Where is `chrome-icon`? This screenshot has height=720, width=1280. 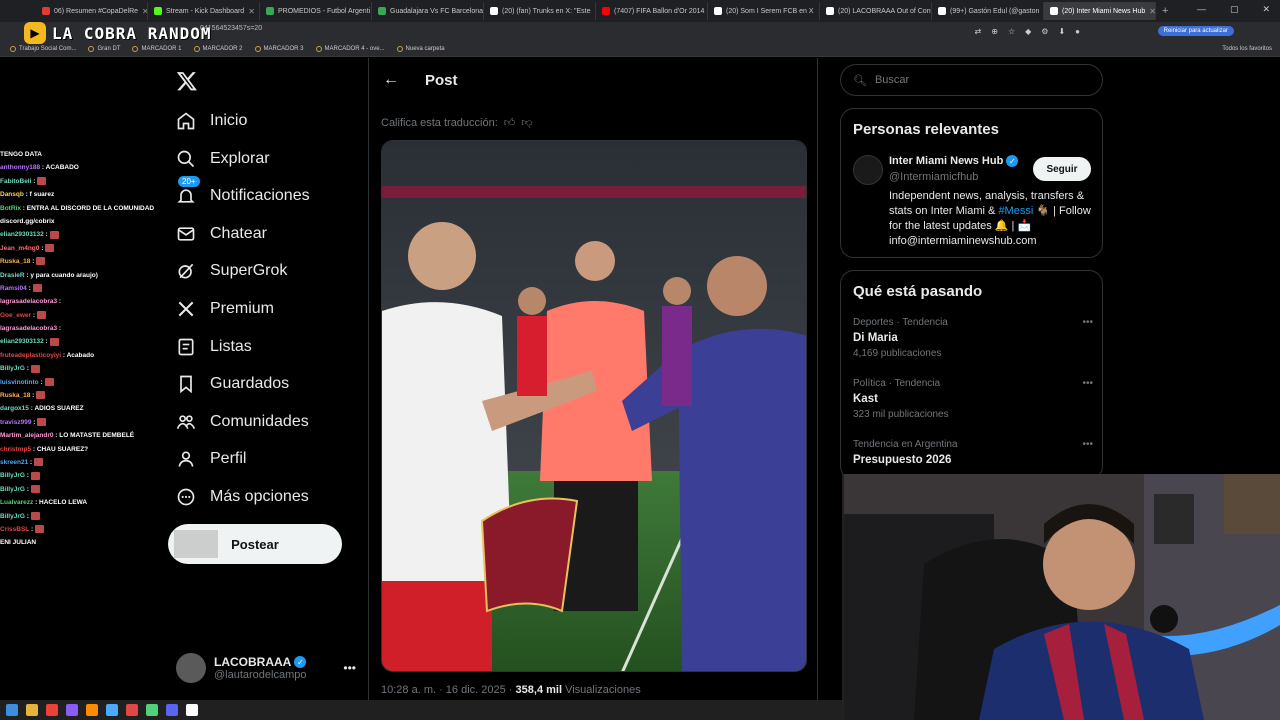
chrome-icon is located at coordinates (52, 710).